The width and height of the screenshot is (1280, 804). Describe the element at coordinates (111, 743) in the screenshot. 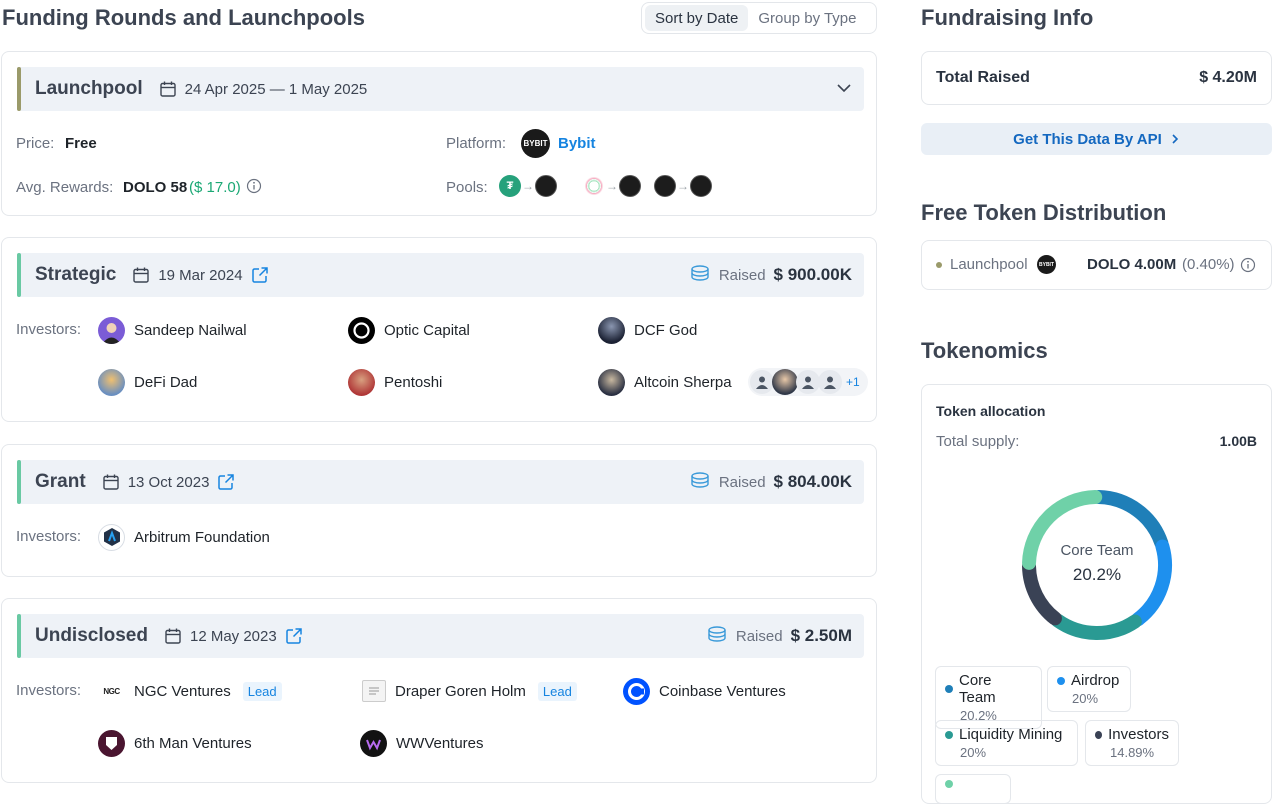

I see `6th-man-logo` at that location.